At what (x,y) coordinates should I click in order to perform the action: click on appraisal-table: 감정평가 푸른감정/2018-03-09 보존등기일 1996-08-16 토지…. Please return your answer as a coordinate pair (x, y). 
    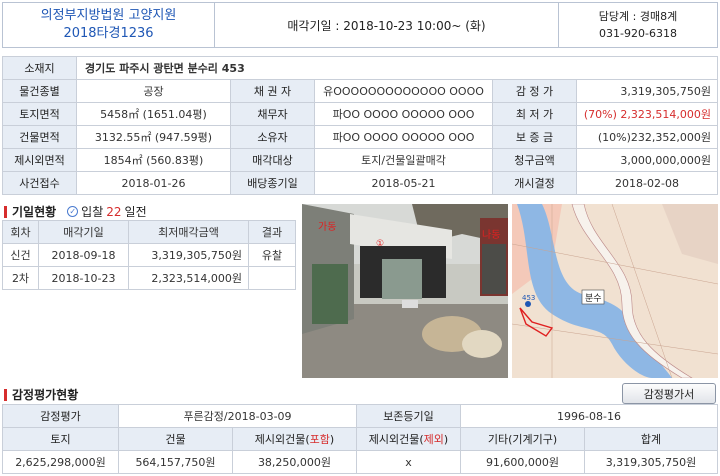
    Looking at the image, I should click on (360, 439).